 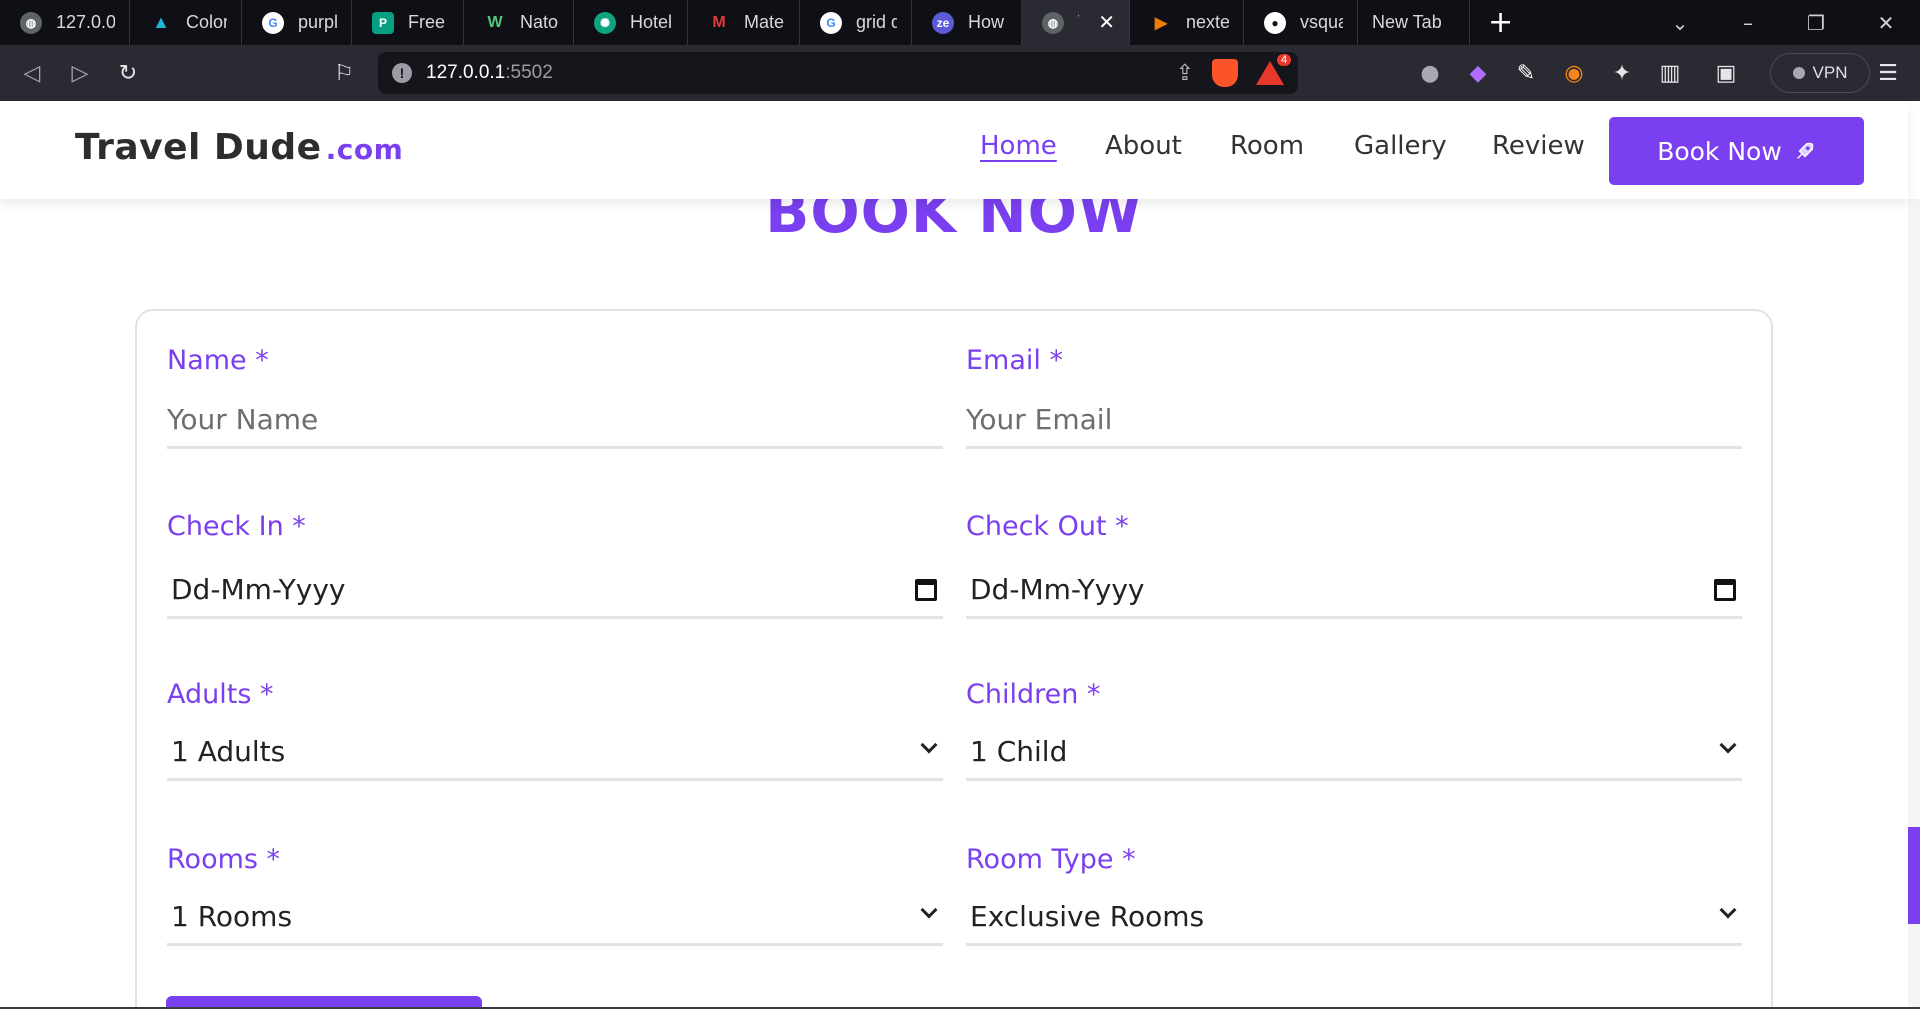 I want to click on chatgpt-icon: ✺, so click(x=605, y=22).